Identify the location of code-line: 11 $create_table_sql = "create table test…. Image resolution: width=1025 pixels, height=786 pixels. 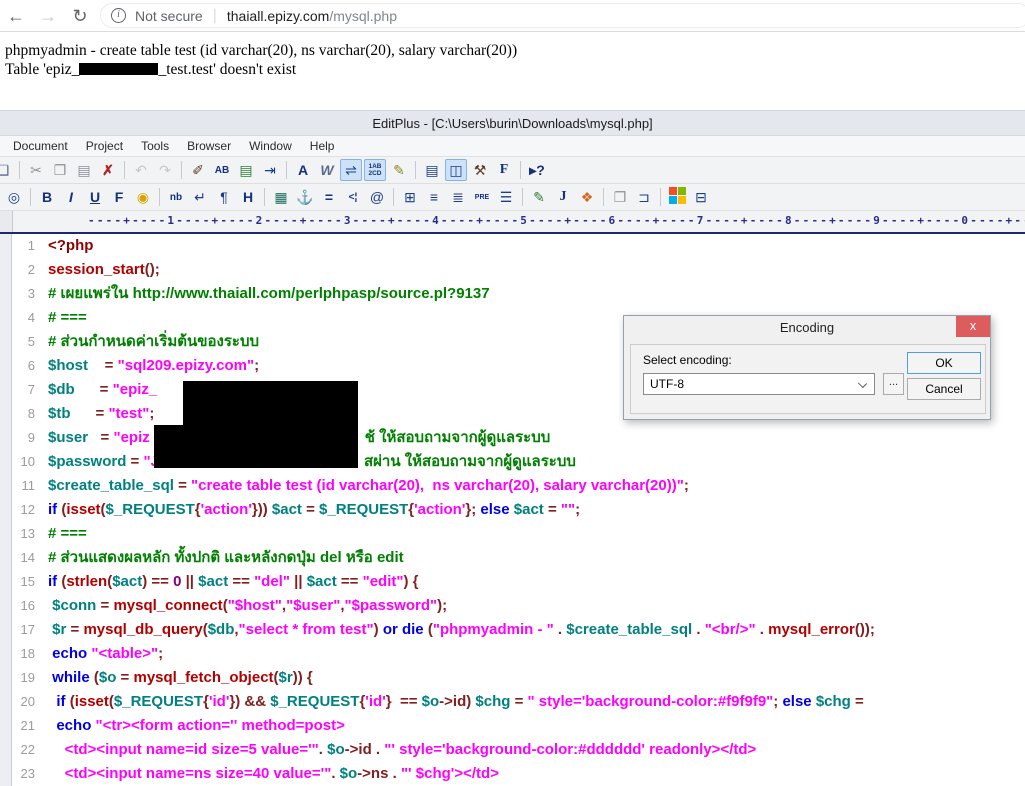
(512, 486).